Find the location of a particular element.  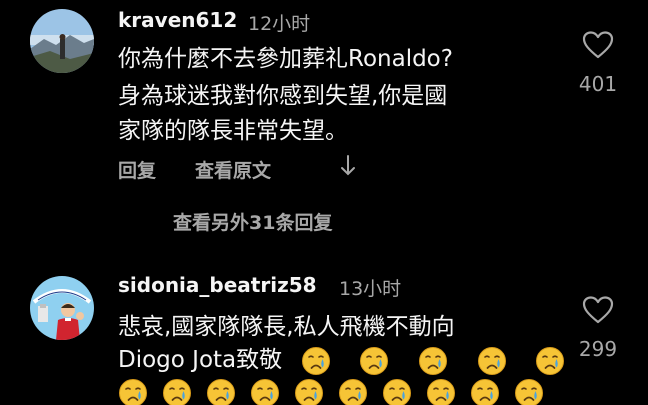

avatar-illustration-icon is located at coordinates (62, 308).